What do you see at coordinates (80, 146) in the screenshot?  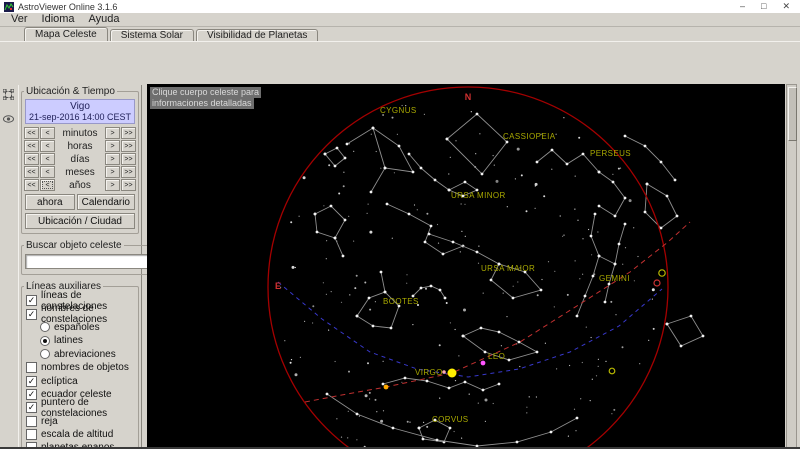 I see `stepper-row-horas: << < horas > >>` at bounding box center [80, 146].